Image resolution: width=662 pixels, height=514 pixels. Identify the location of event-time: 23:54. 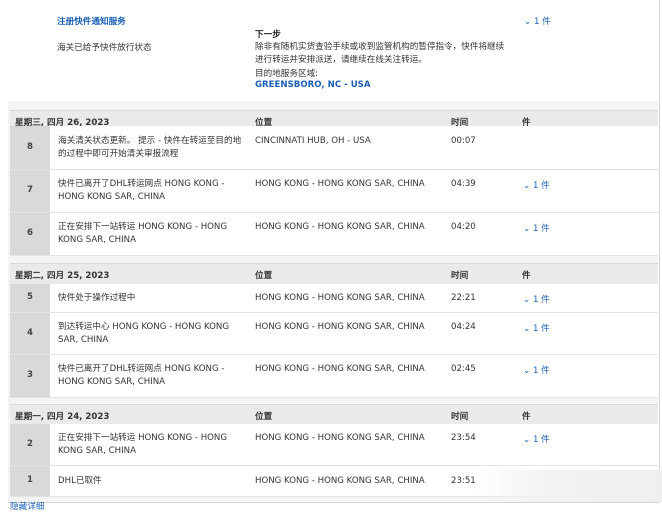
(463, 438).